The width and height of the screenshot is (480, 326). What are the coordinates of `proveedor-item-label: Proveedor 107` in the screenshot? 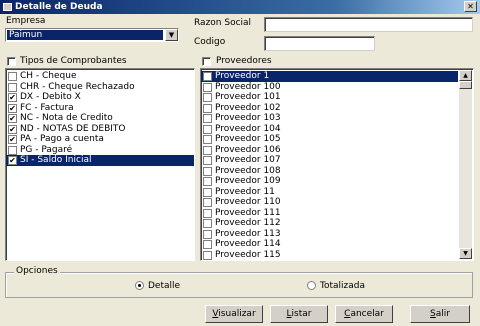 It's located at (248, 160).